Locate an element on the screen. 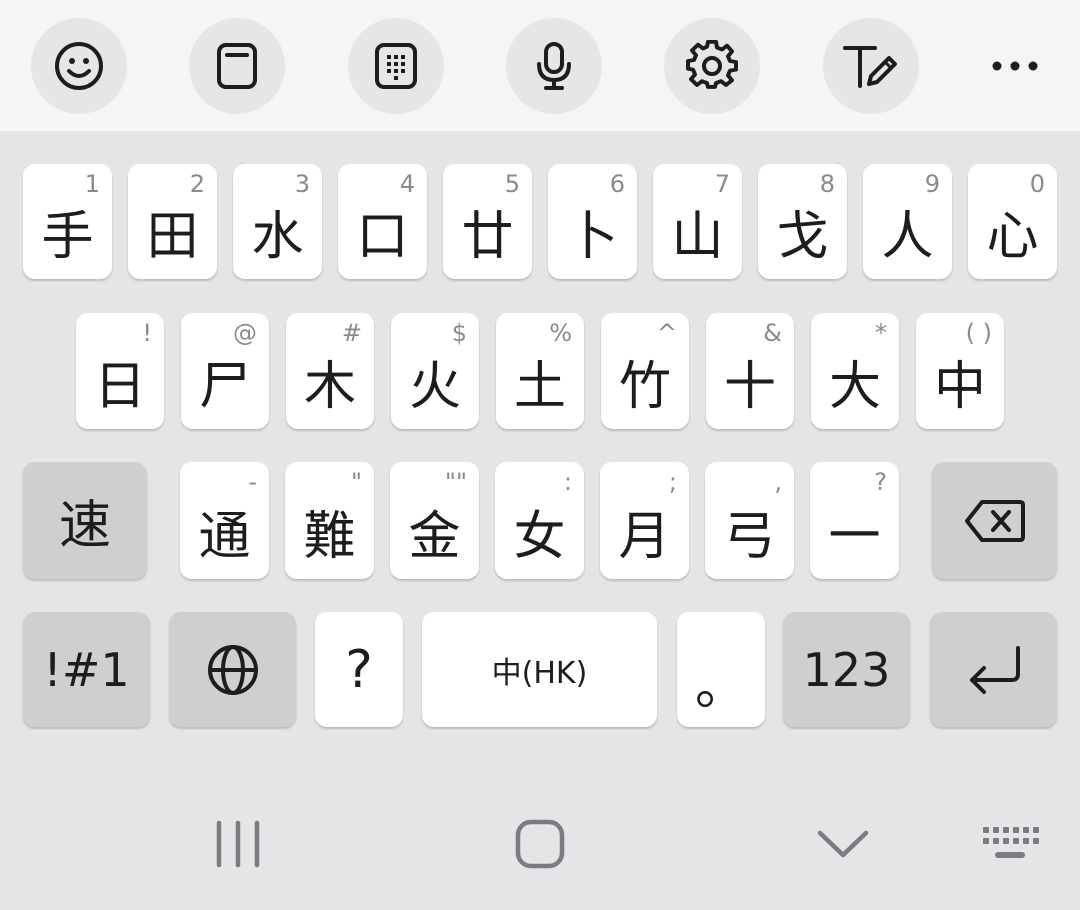 The image size is (1080, 910). key-r3-3: "" 金 is located at coordinates (434, 520).